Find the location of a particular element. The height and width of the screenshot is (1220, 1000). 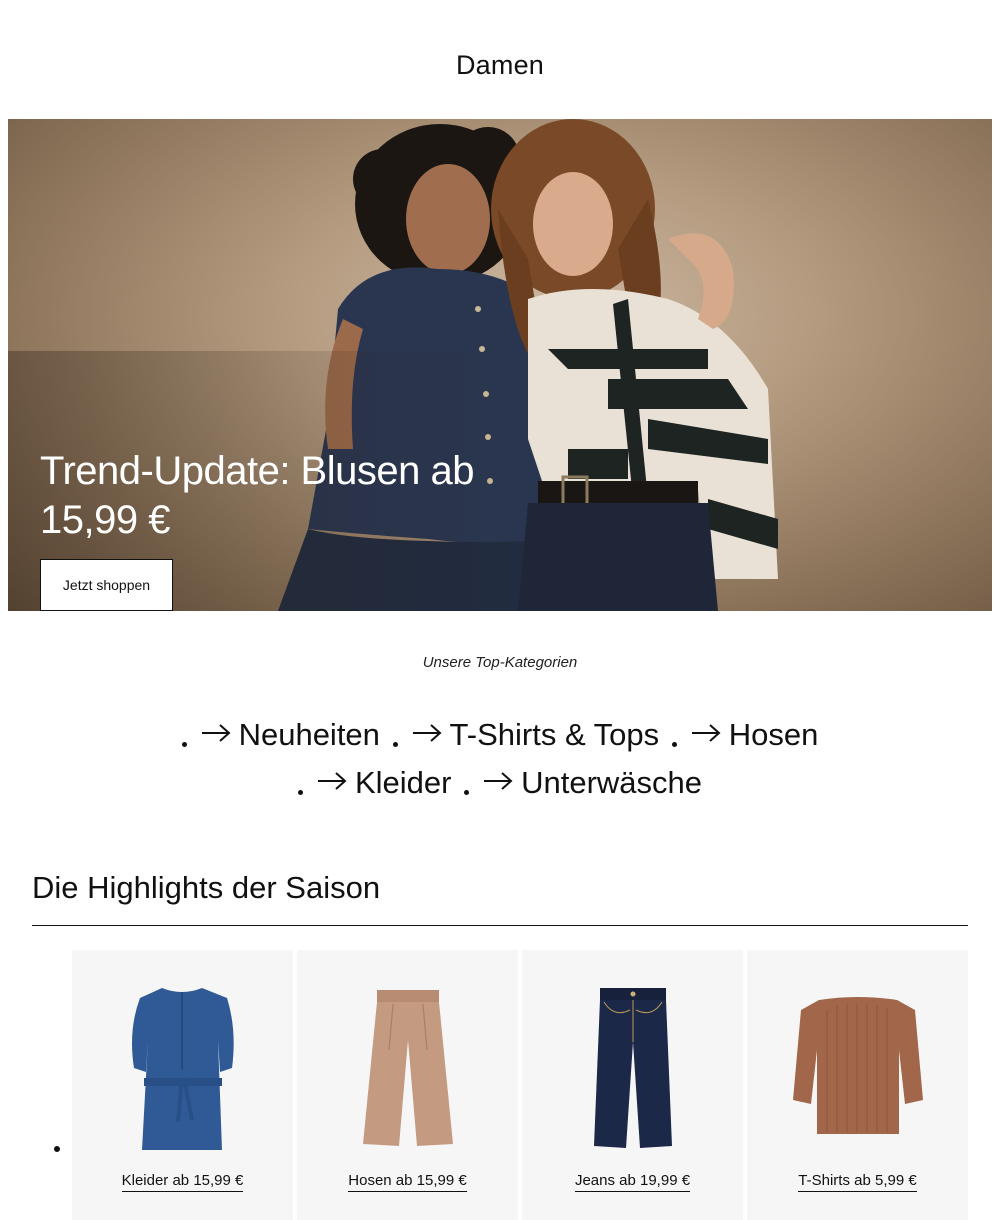

product-label: Jeans ab 19,99 € is located at coordinates (632, 1182).